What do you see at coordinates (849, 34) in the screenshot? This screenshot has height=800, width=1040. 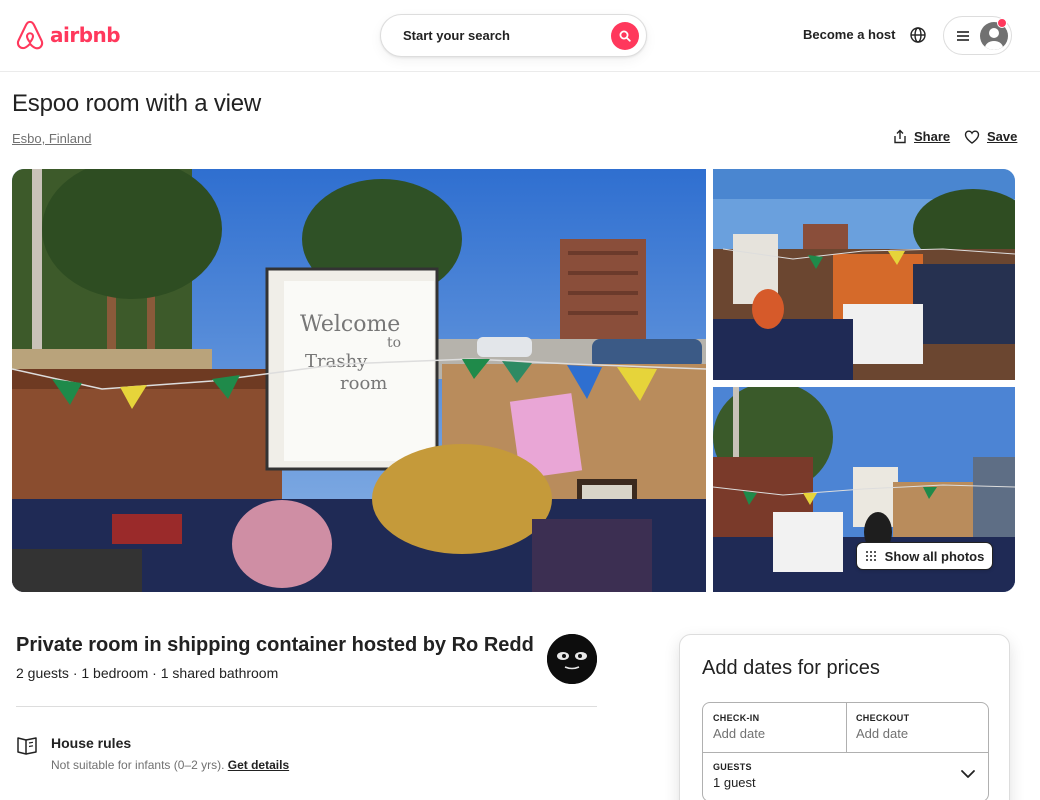 I see `become-host-link: Become a host` at bounding box center [849, 34].